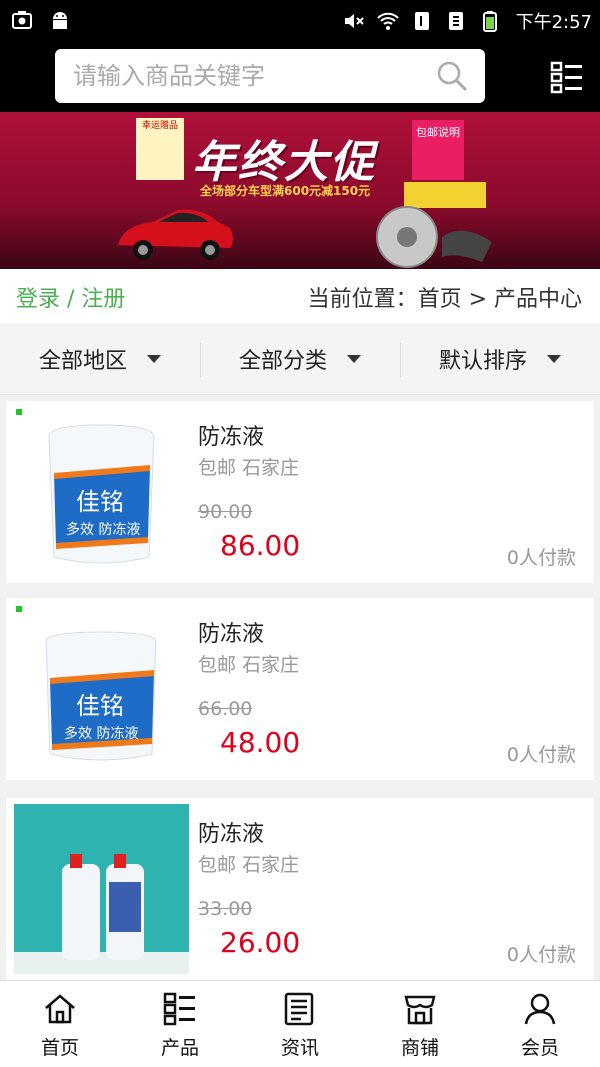 The width and height of the screenshot is (600, 1067). I want to click on battery-icon, so click(489, 21).